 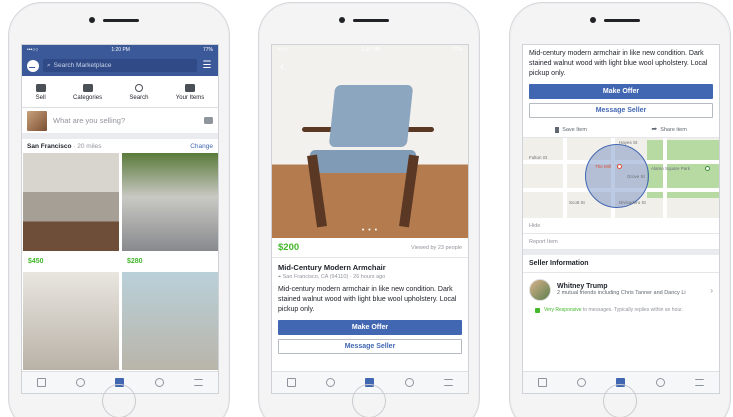 What do you see at coordinates (577, 202) in the screenshot?
I see `map-label: Scott St` at bounding box center [577, 202].